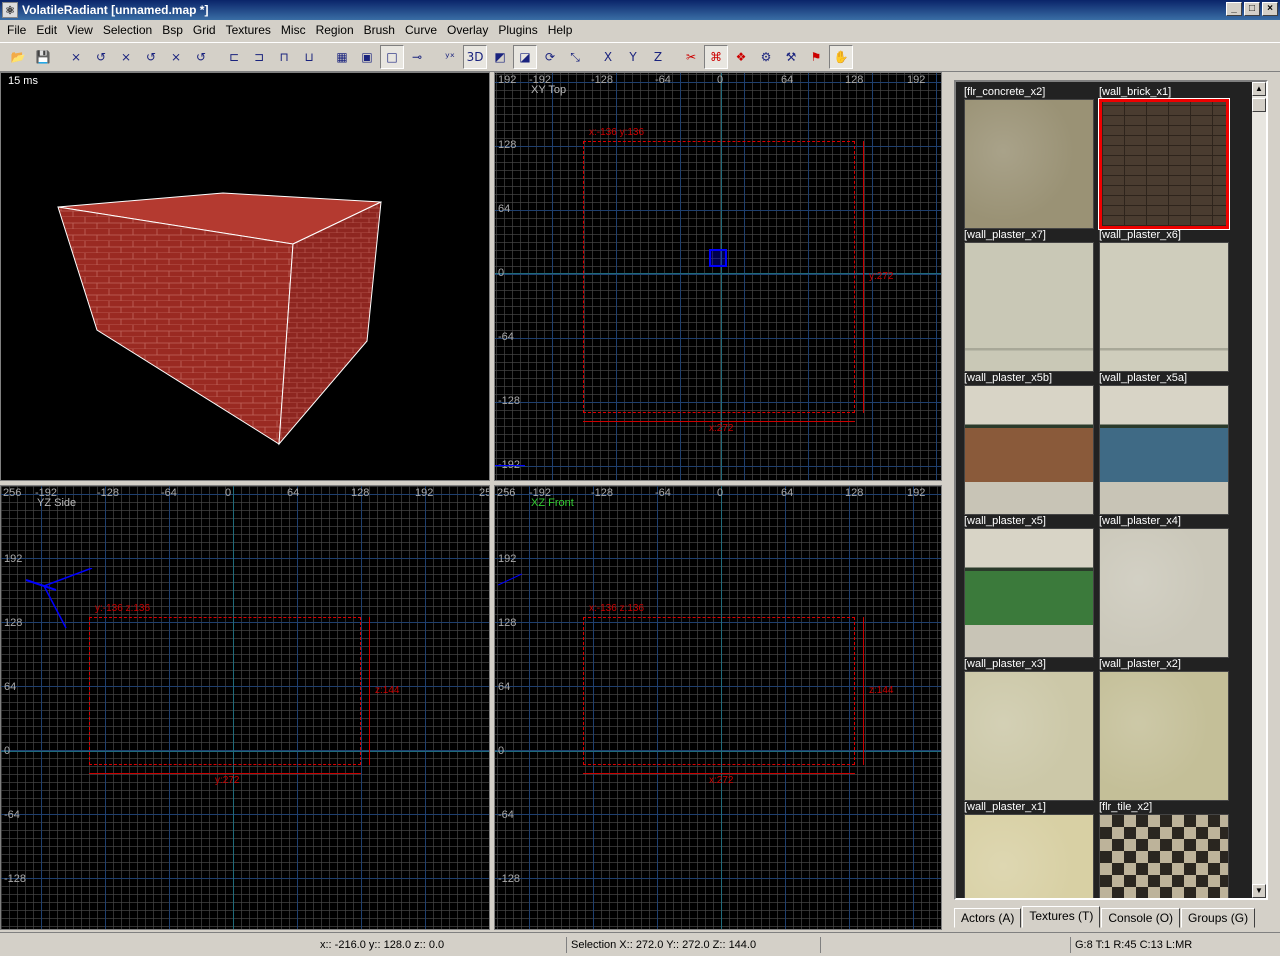 This screenshot has width=1280, height=956. I want to click on patch-select-icon: ⌘, so click(716, 57).